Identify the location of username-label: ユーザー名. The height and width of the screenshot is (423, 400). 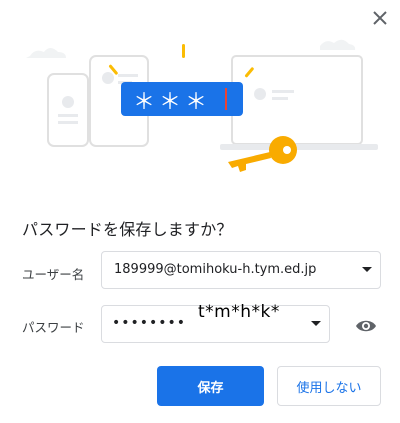
(53, 274).